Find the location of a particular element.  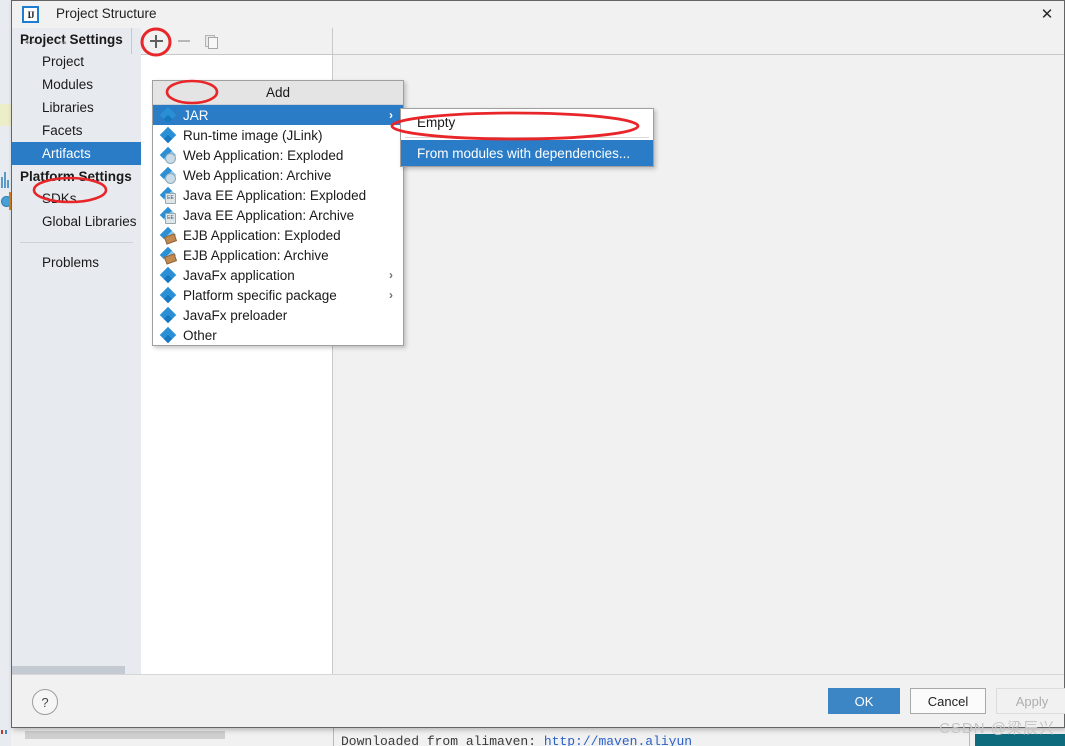

menu-item-label: EJB Application: Archive is located at coordinates (256, 255).